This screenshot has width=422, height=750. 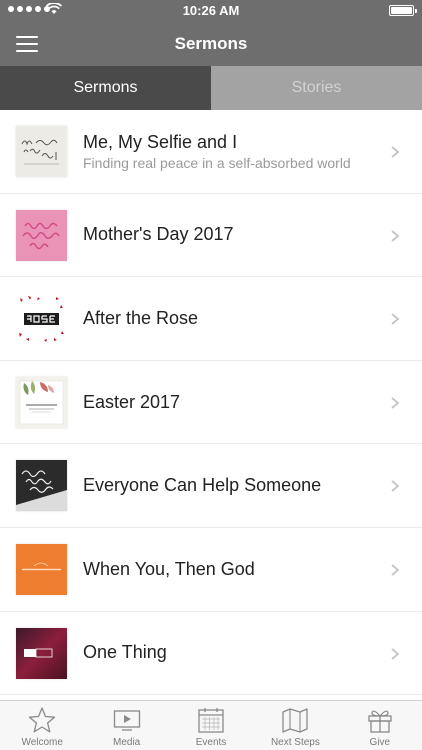 I want to click on status-time: 10:26 AM, so click(x=211, y=10).